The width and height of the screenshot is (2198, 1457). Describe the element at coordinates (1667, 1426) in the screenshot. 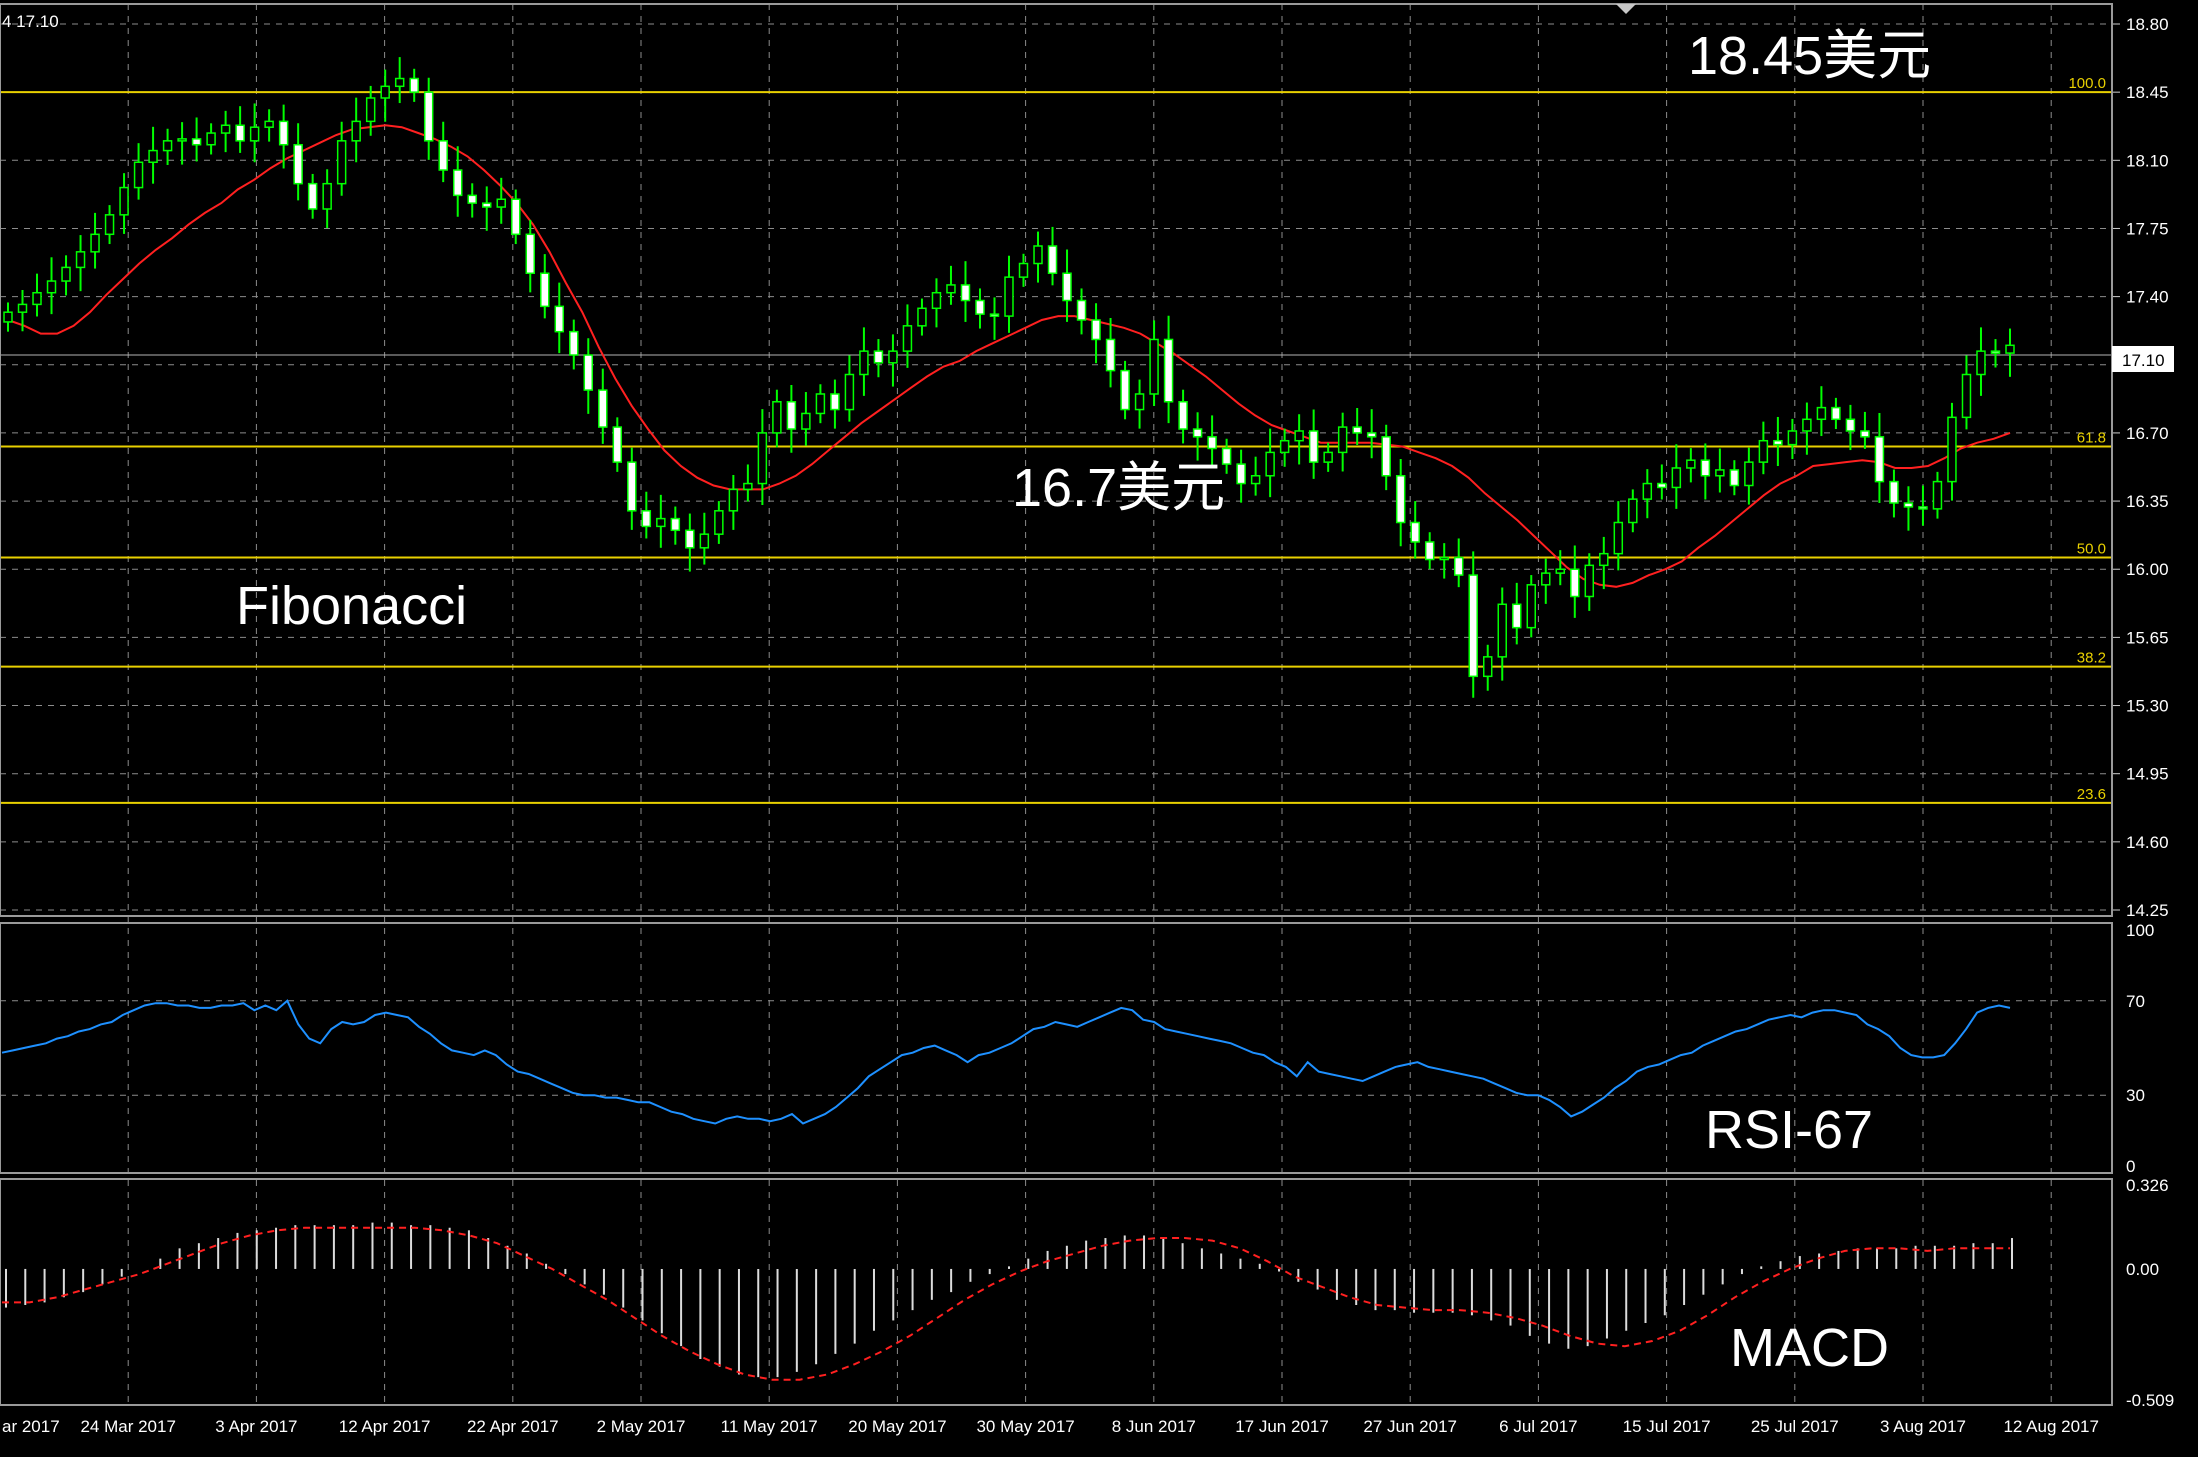

I see `x-tick-label: 15 Jul 2017` at that location.